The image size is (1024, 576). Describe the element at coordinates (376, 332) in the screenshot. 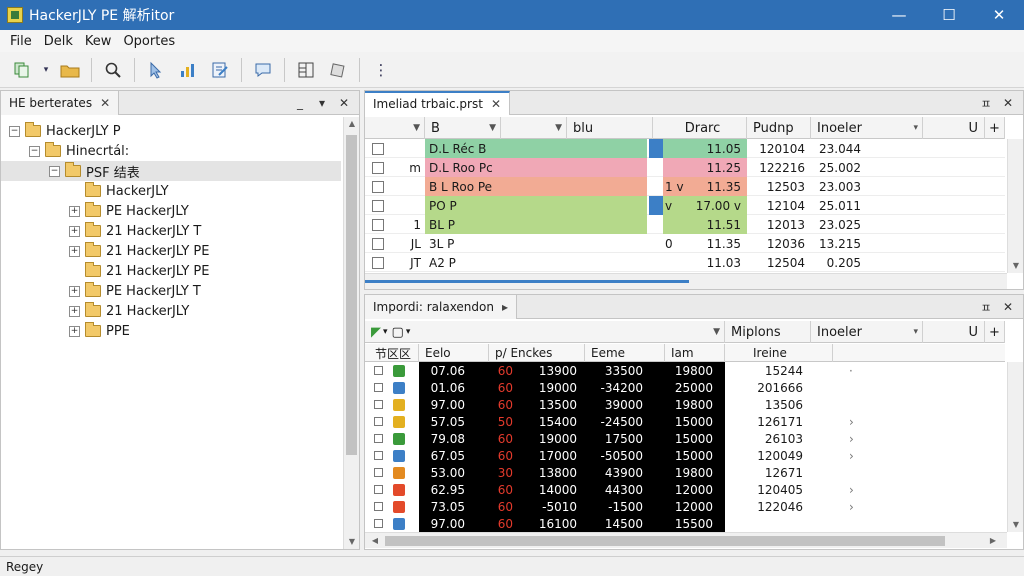

I see `filter-icon: ◤` at that location.